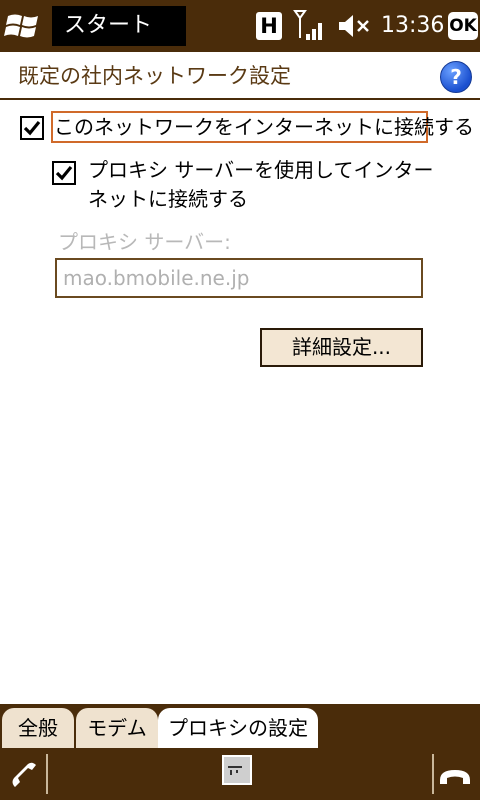  What do you see at coordinates (240, 99) in the screenshot?
I see `header-divider` at bounding box center [240, 99].